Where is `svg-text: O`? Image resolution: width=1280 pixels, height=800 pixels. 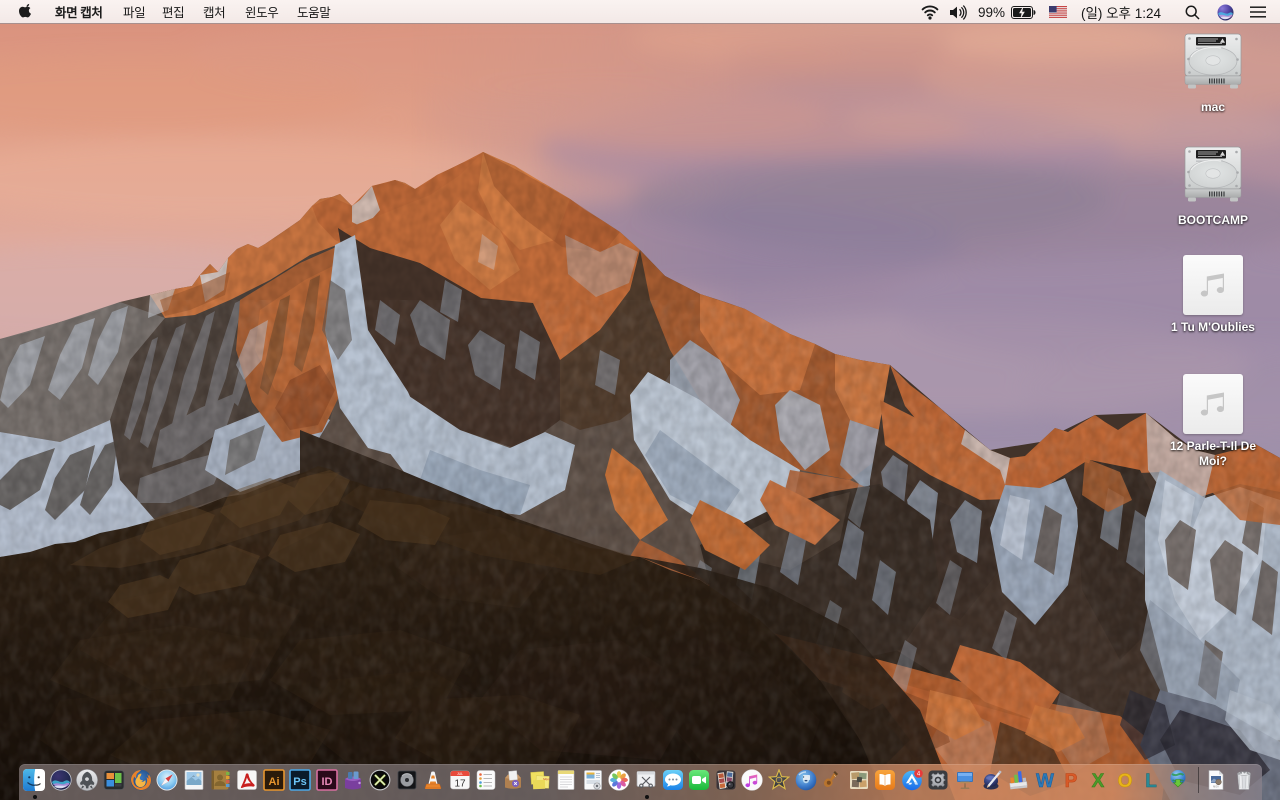
svg-text: O is located at coordinates (1124, 781).